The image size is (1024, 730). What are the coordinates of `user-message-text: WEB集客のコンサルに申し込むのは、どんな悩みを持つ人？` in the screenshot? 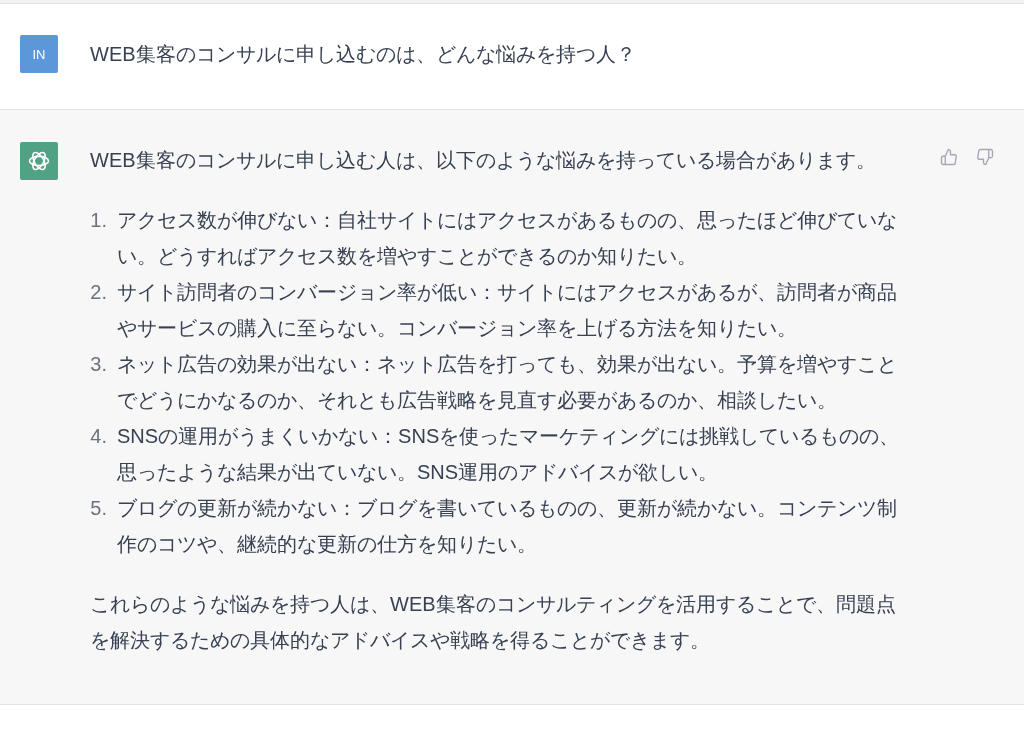 It's located at (363, 54).